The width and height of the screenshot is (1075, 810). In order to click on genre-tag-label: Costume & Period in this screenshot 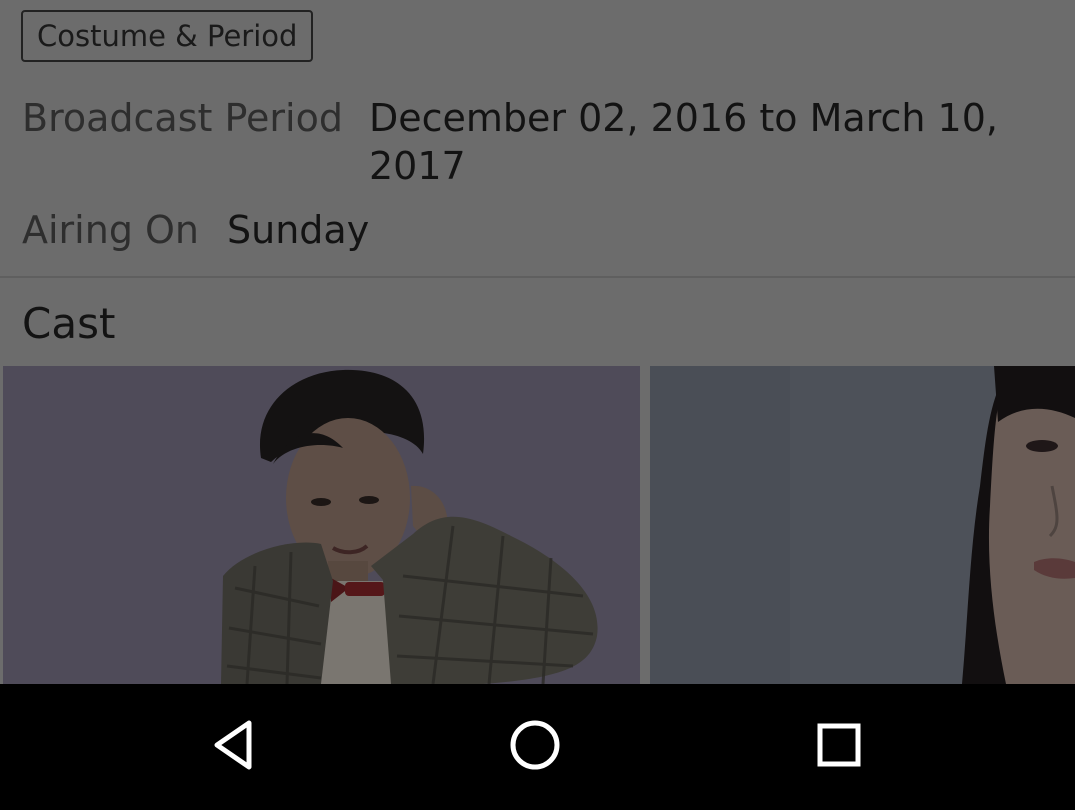, I will do `click(167, 36)`.